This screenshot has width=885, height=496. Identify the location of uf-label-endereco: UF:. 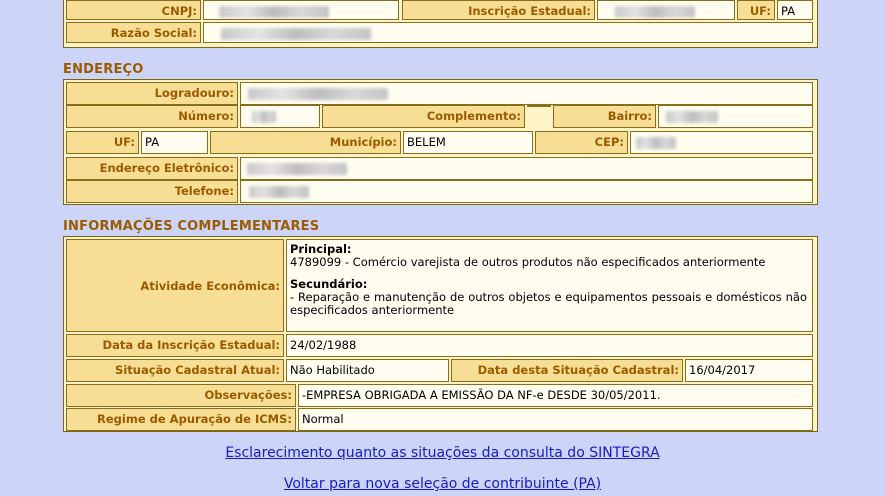
(102, 142).